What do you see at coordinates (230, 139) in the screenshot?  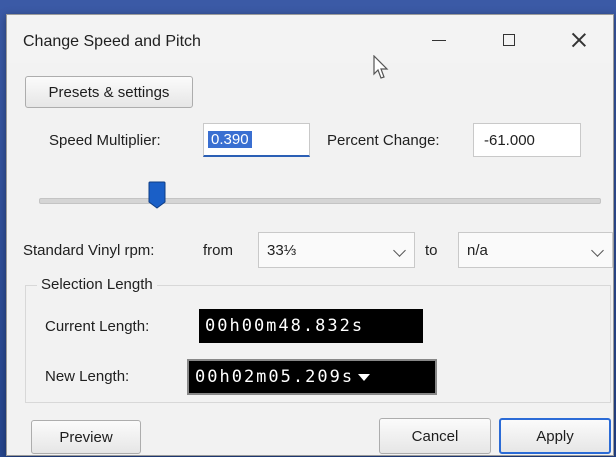 I see `speed-multiplier-value: 0.390` at bounding box center [230, 139].